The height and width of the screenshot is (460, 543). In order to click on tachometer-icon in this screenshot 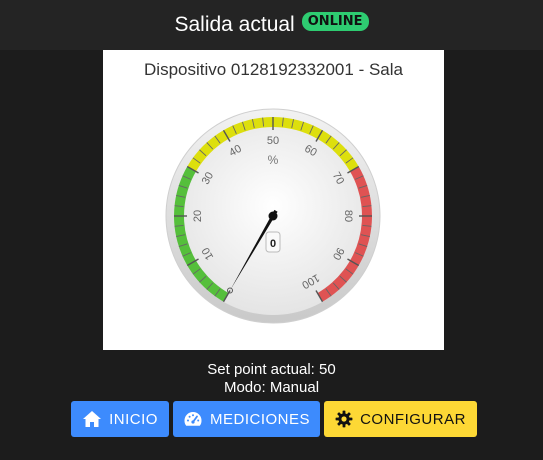, I will do `click(193, 419)`.